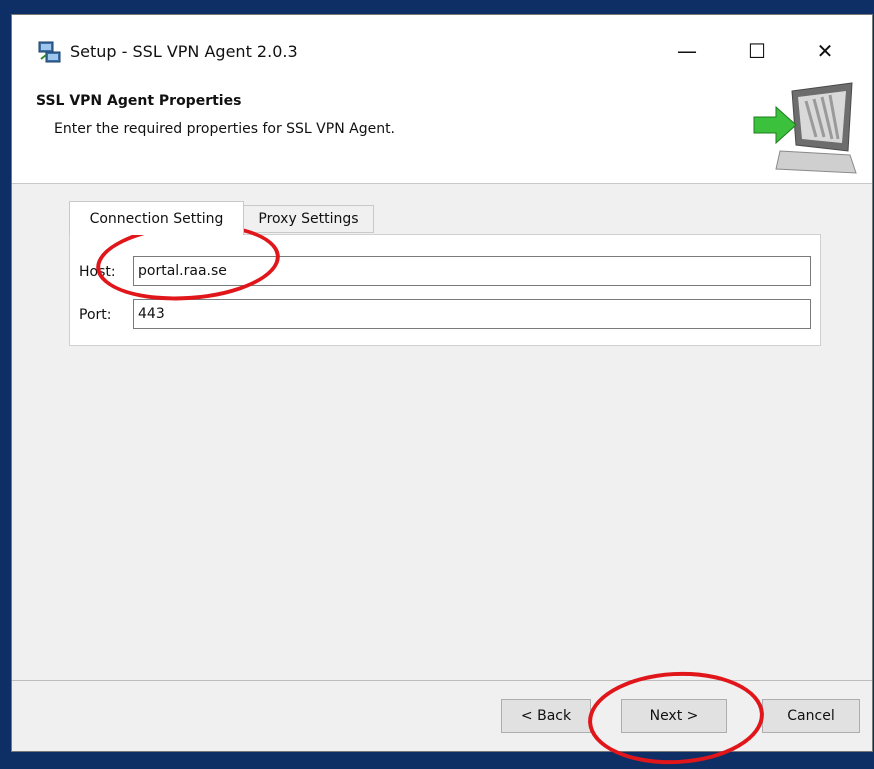 This screenshot has height=769, width=874. I want to click on minimize-icon: —, so click(687, 51).